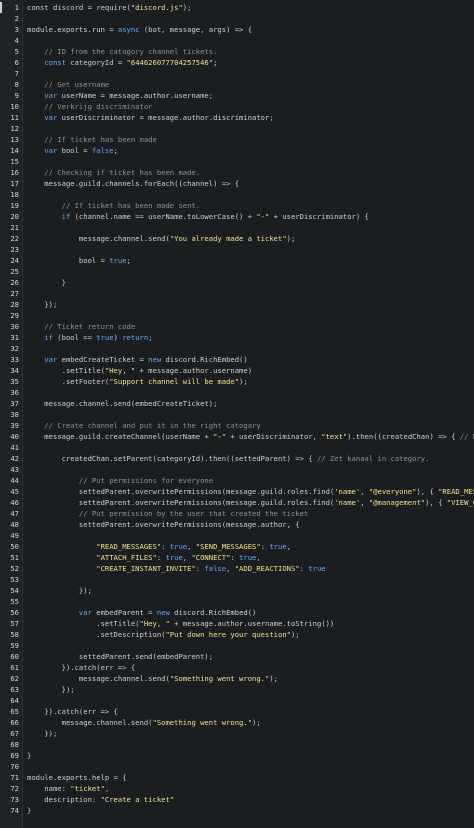  I want to click on code-line: const categoryId = "644626077704257546";, so click(250, 62).